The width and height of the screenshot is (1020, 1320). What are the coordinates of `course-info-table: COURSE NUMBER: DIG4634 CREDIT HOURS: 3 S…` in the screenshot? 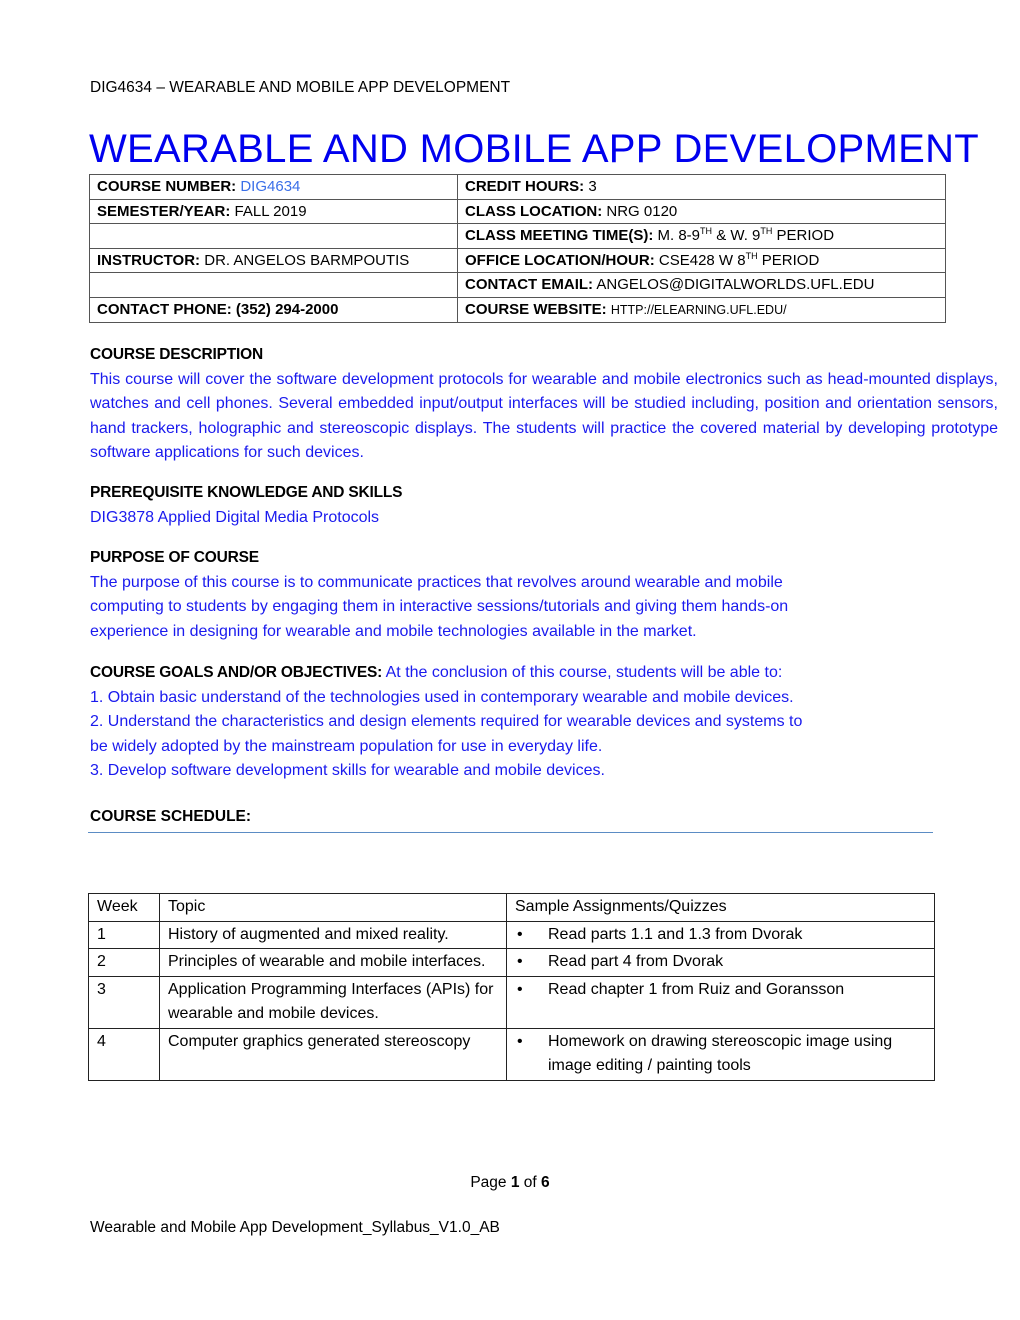 It's located at (517, 248).